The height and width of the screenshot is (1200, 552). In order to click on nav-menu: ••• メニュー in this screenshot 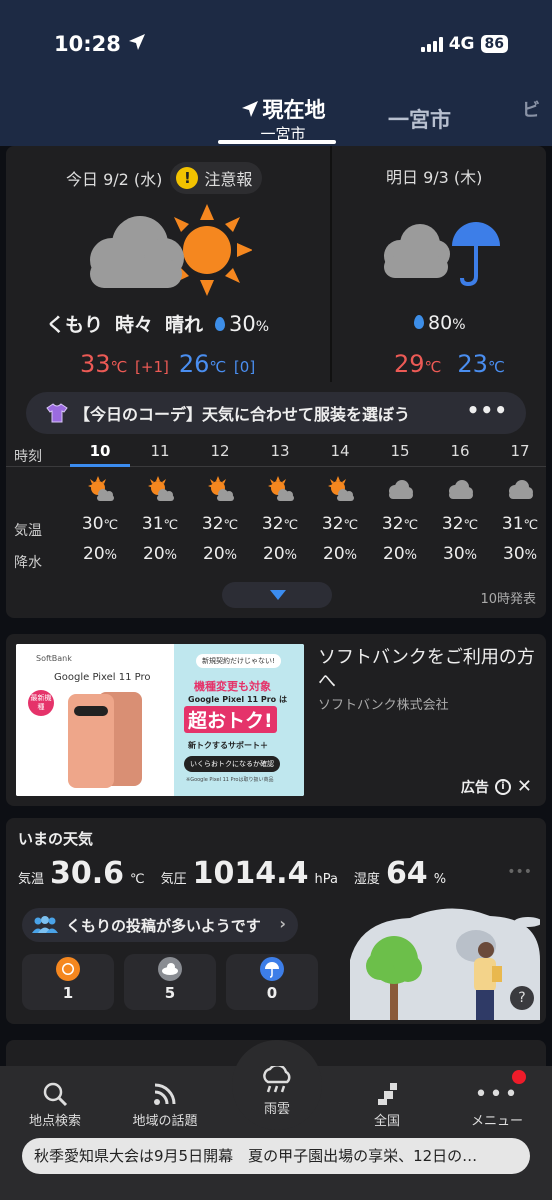, I will do `click(497, 1104)`.